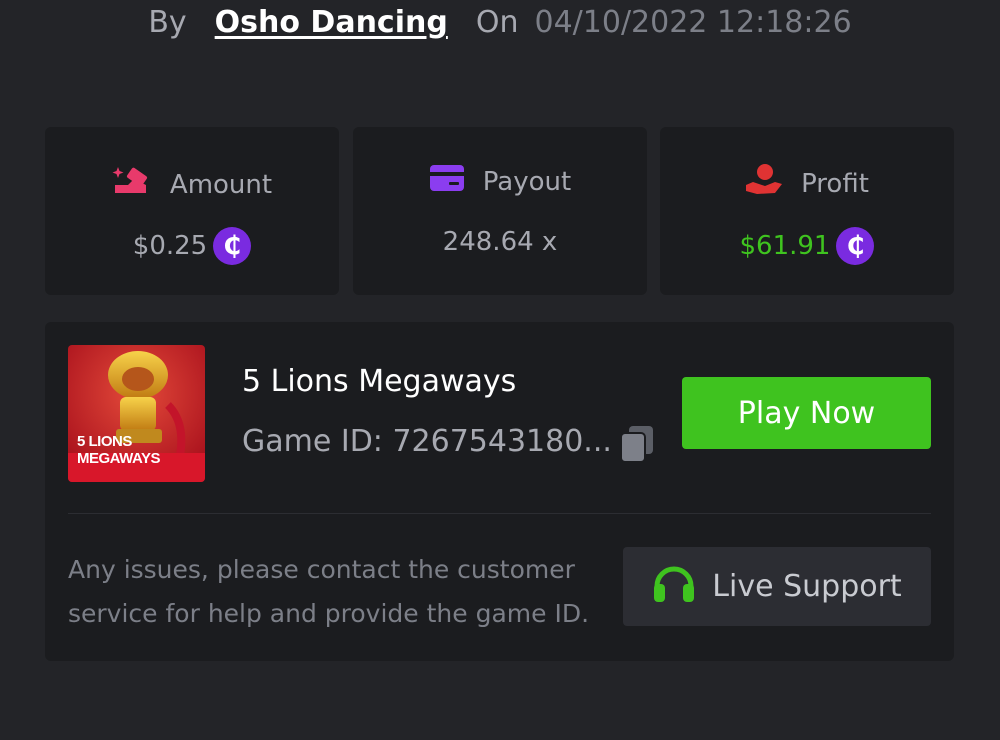  What do you see at coordinates (637, 444) in the screenshot?
I see `copy-icon` at bounding box center [637, 444].